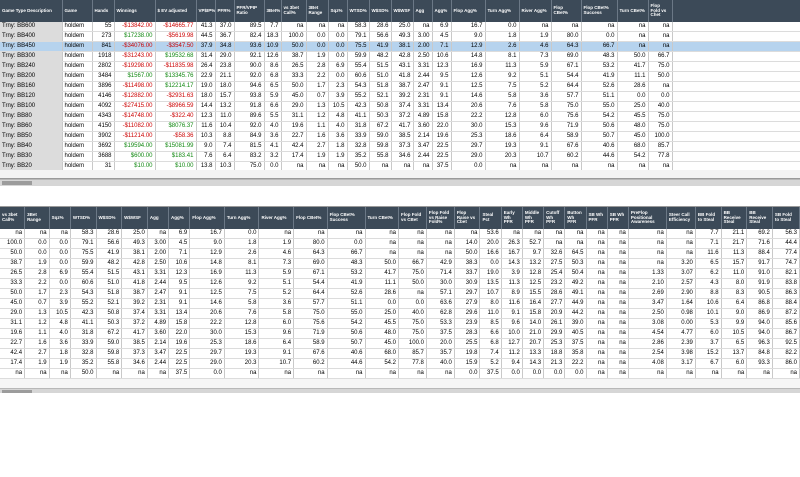 The image size is (800, 477). Describe the element at coordinates (273, 11) in the screenshot. I see `column-header: 3Bet%` at that location.